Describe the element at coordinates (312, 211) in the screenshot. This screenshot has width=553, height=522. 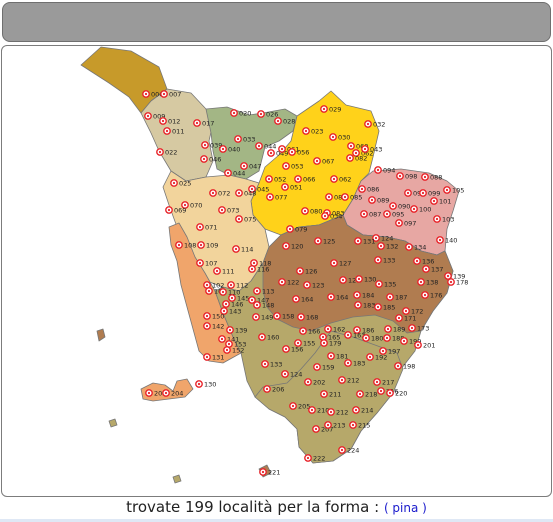
I see `locality-marker: 080` at that location.